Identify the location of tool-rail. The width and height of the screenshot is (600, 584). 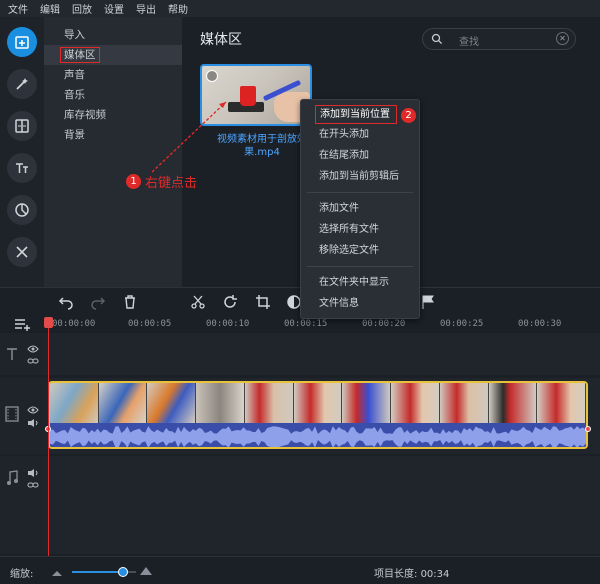
(22, 152).